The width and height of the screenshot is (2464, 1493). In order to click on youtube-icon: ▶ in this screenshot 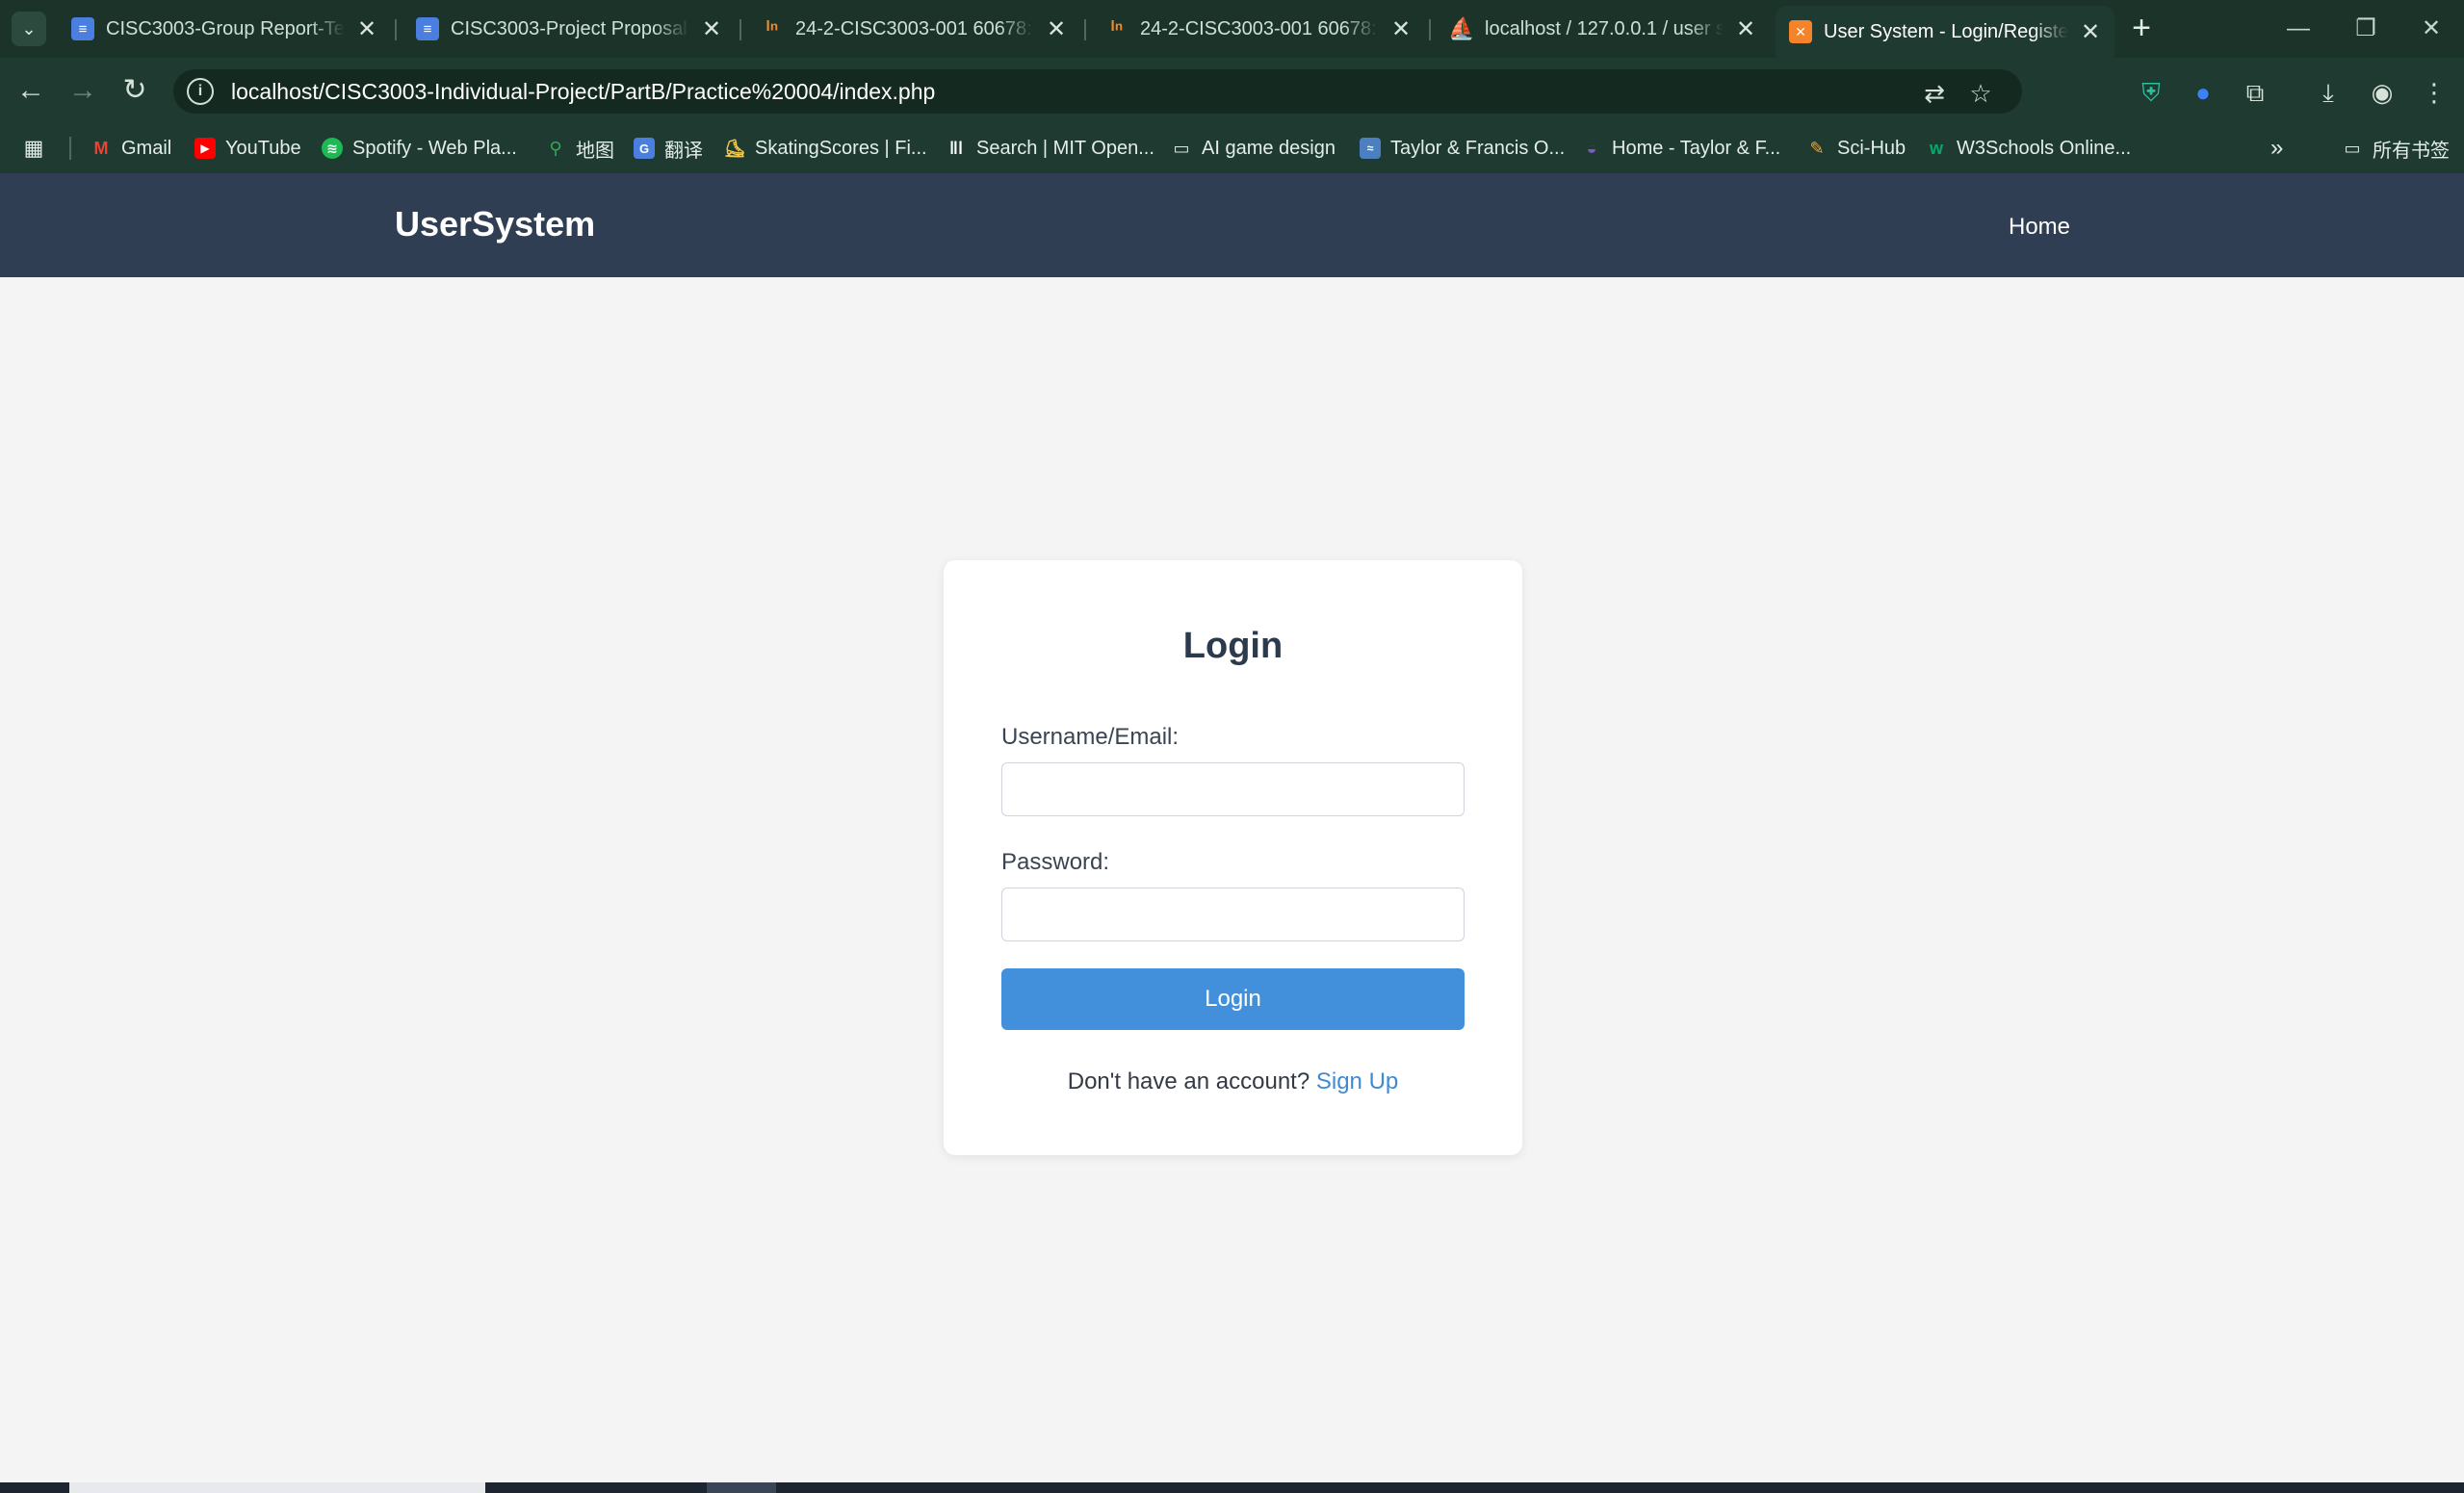, I will do `click(205, 148)`.